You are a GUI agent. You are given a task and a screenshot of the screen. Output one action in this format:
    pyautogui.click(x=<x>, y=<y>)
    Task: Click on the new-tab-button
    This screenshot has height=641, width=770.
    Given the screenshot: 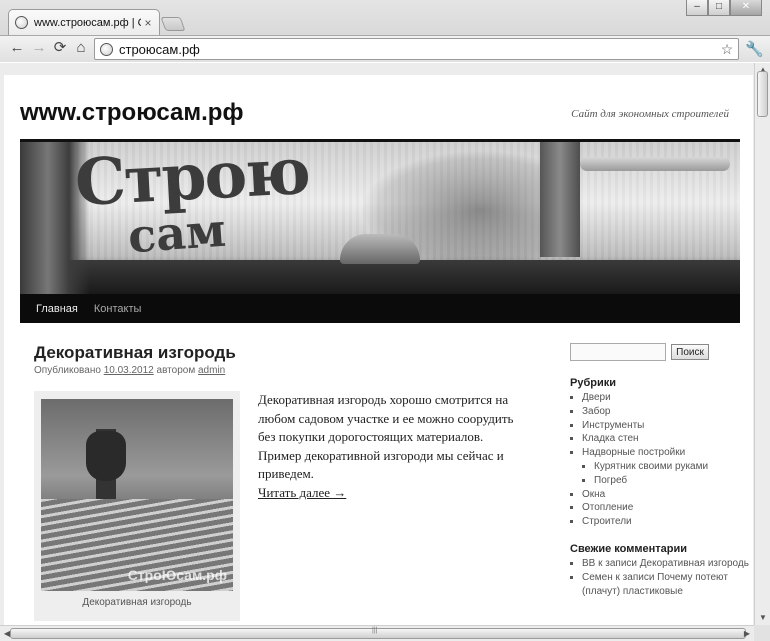 What is the action you would take?
    pyautogui.click(x=173, y=24)
    